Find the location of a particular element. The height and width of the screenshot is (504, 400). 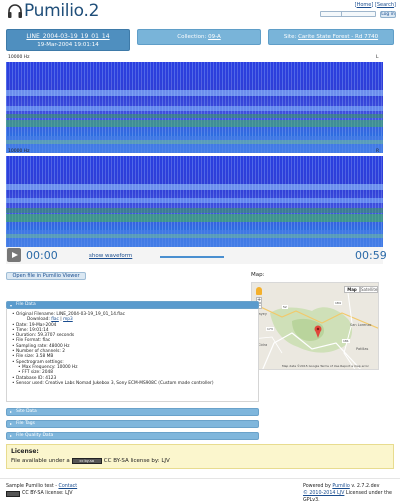

spectrogram-1-channel: L is located at coordinates (377, 57).